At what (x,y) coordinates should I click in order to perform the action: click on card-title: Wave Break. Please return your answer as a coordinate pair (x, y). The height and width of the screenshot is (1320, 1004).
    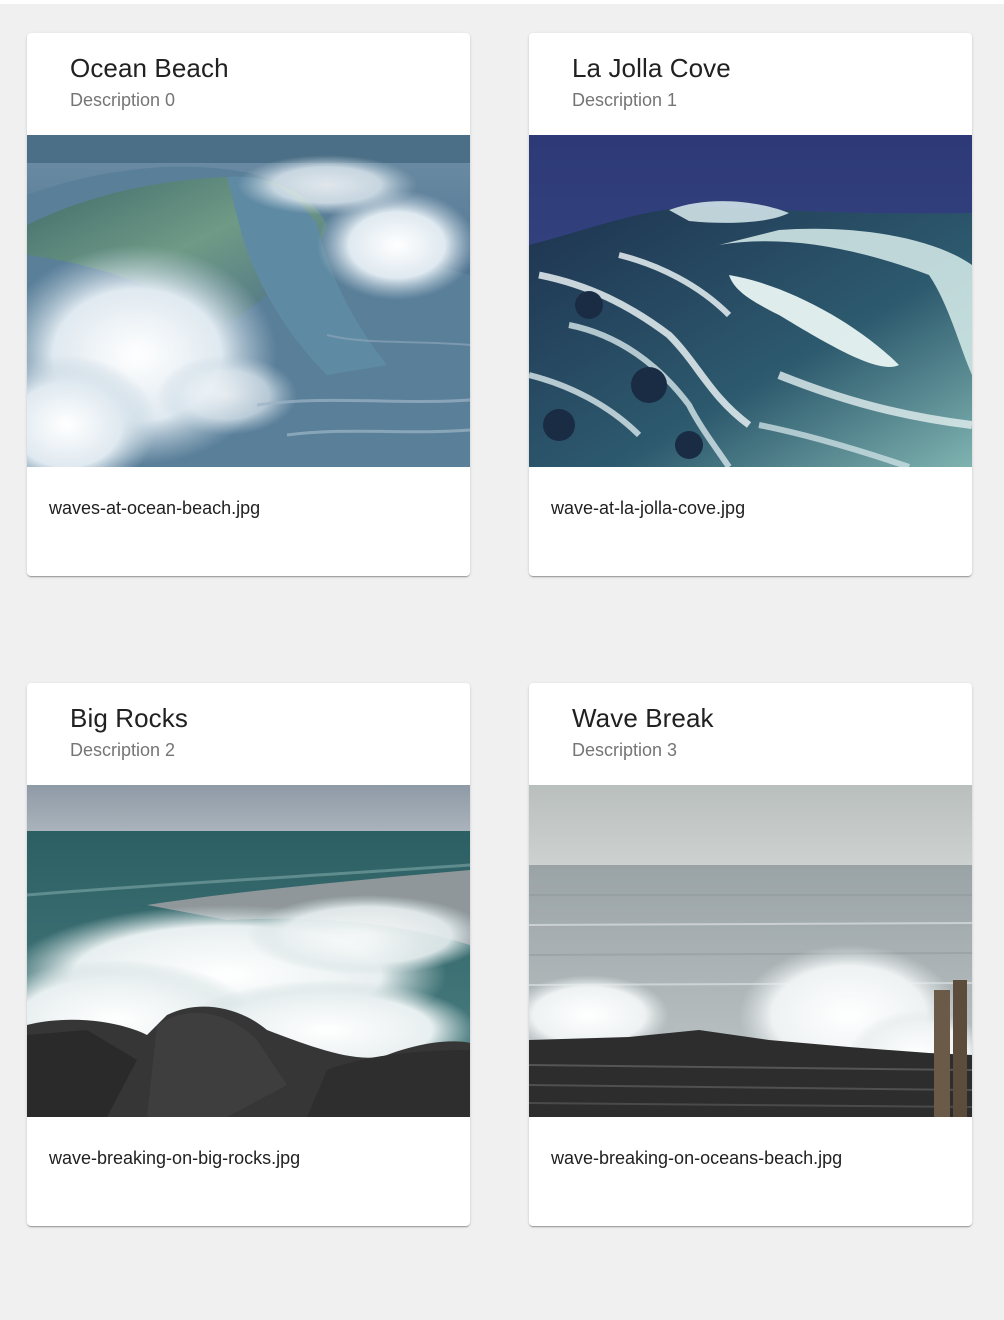
    Looking at the image, I should click on (643, 718).